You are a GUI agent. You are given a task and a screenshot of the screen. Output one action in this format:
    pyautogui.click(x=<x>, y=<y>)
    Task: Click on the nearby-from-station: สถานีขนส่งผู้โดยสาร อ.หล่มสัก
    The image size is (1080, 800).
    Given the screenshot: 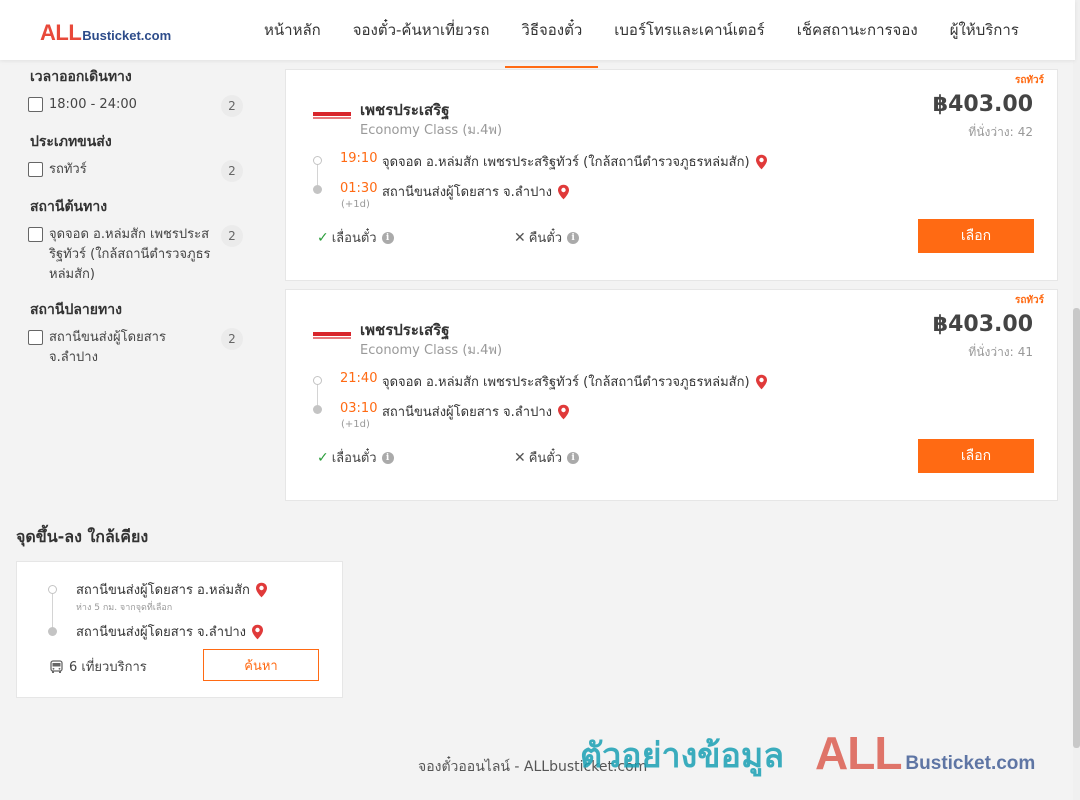 What is the action you would take?
    pyautogui.click(x=172, y=589)
    